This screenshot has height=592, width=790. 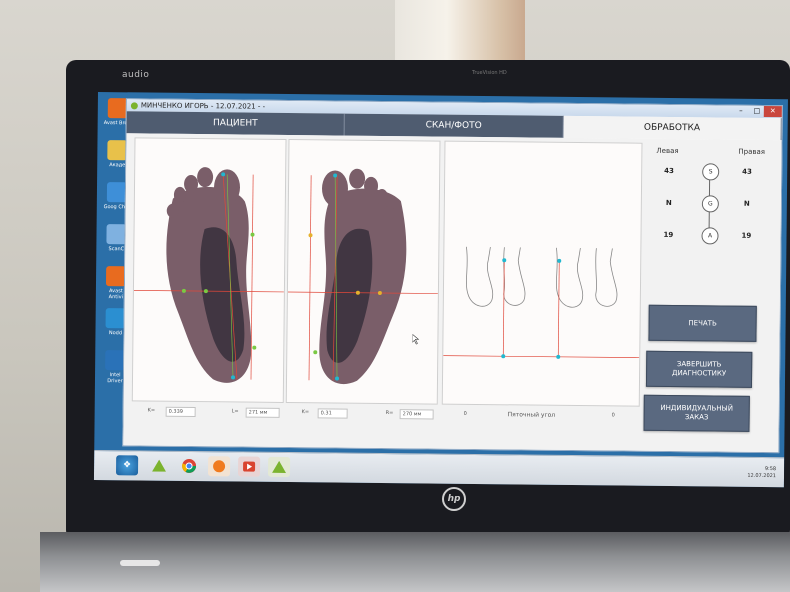 I want to click on taskbar-avast, so click(x=219, y=466).